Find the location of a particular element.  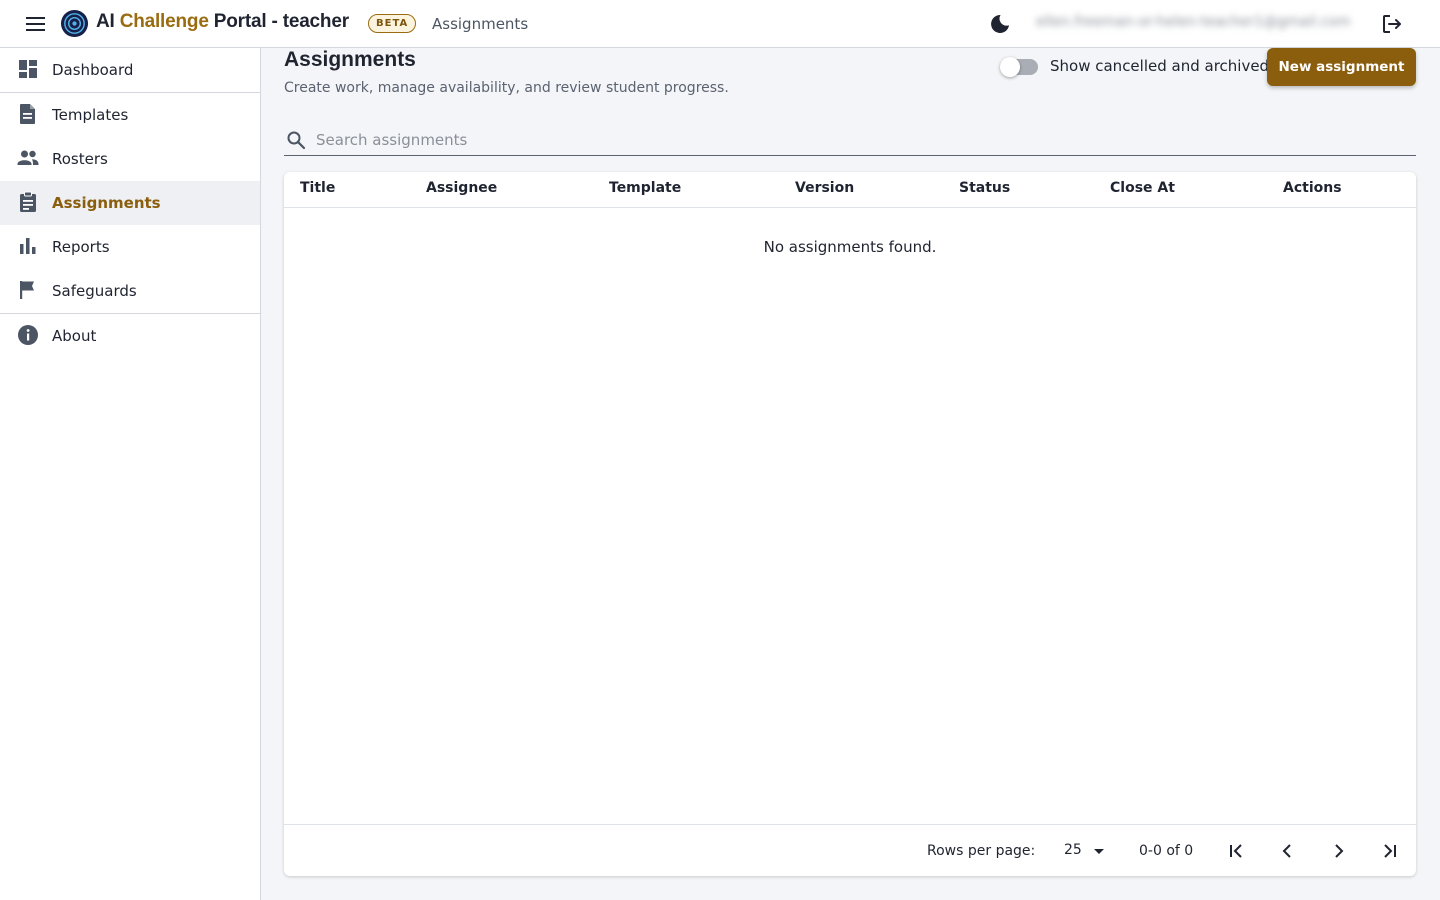

clipboard-icon is located at coordinates (28, 201).